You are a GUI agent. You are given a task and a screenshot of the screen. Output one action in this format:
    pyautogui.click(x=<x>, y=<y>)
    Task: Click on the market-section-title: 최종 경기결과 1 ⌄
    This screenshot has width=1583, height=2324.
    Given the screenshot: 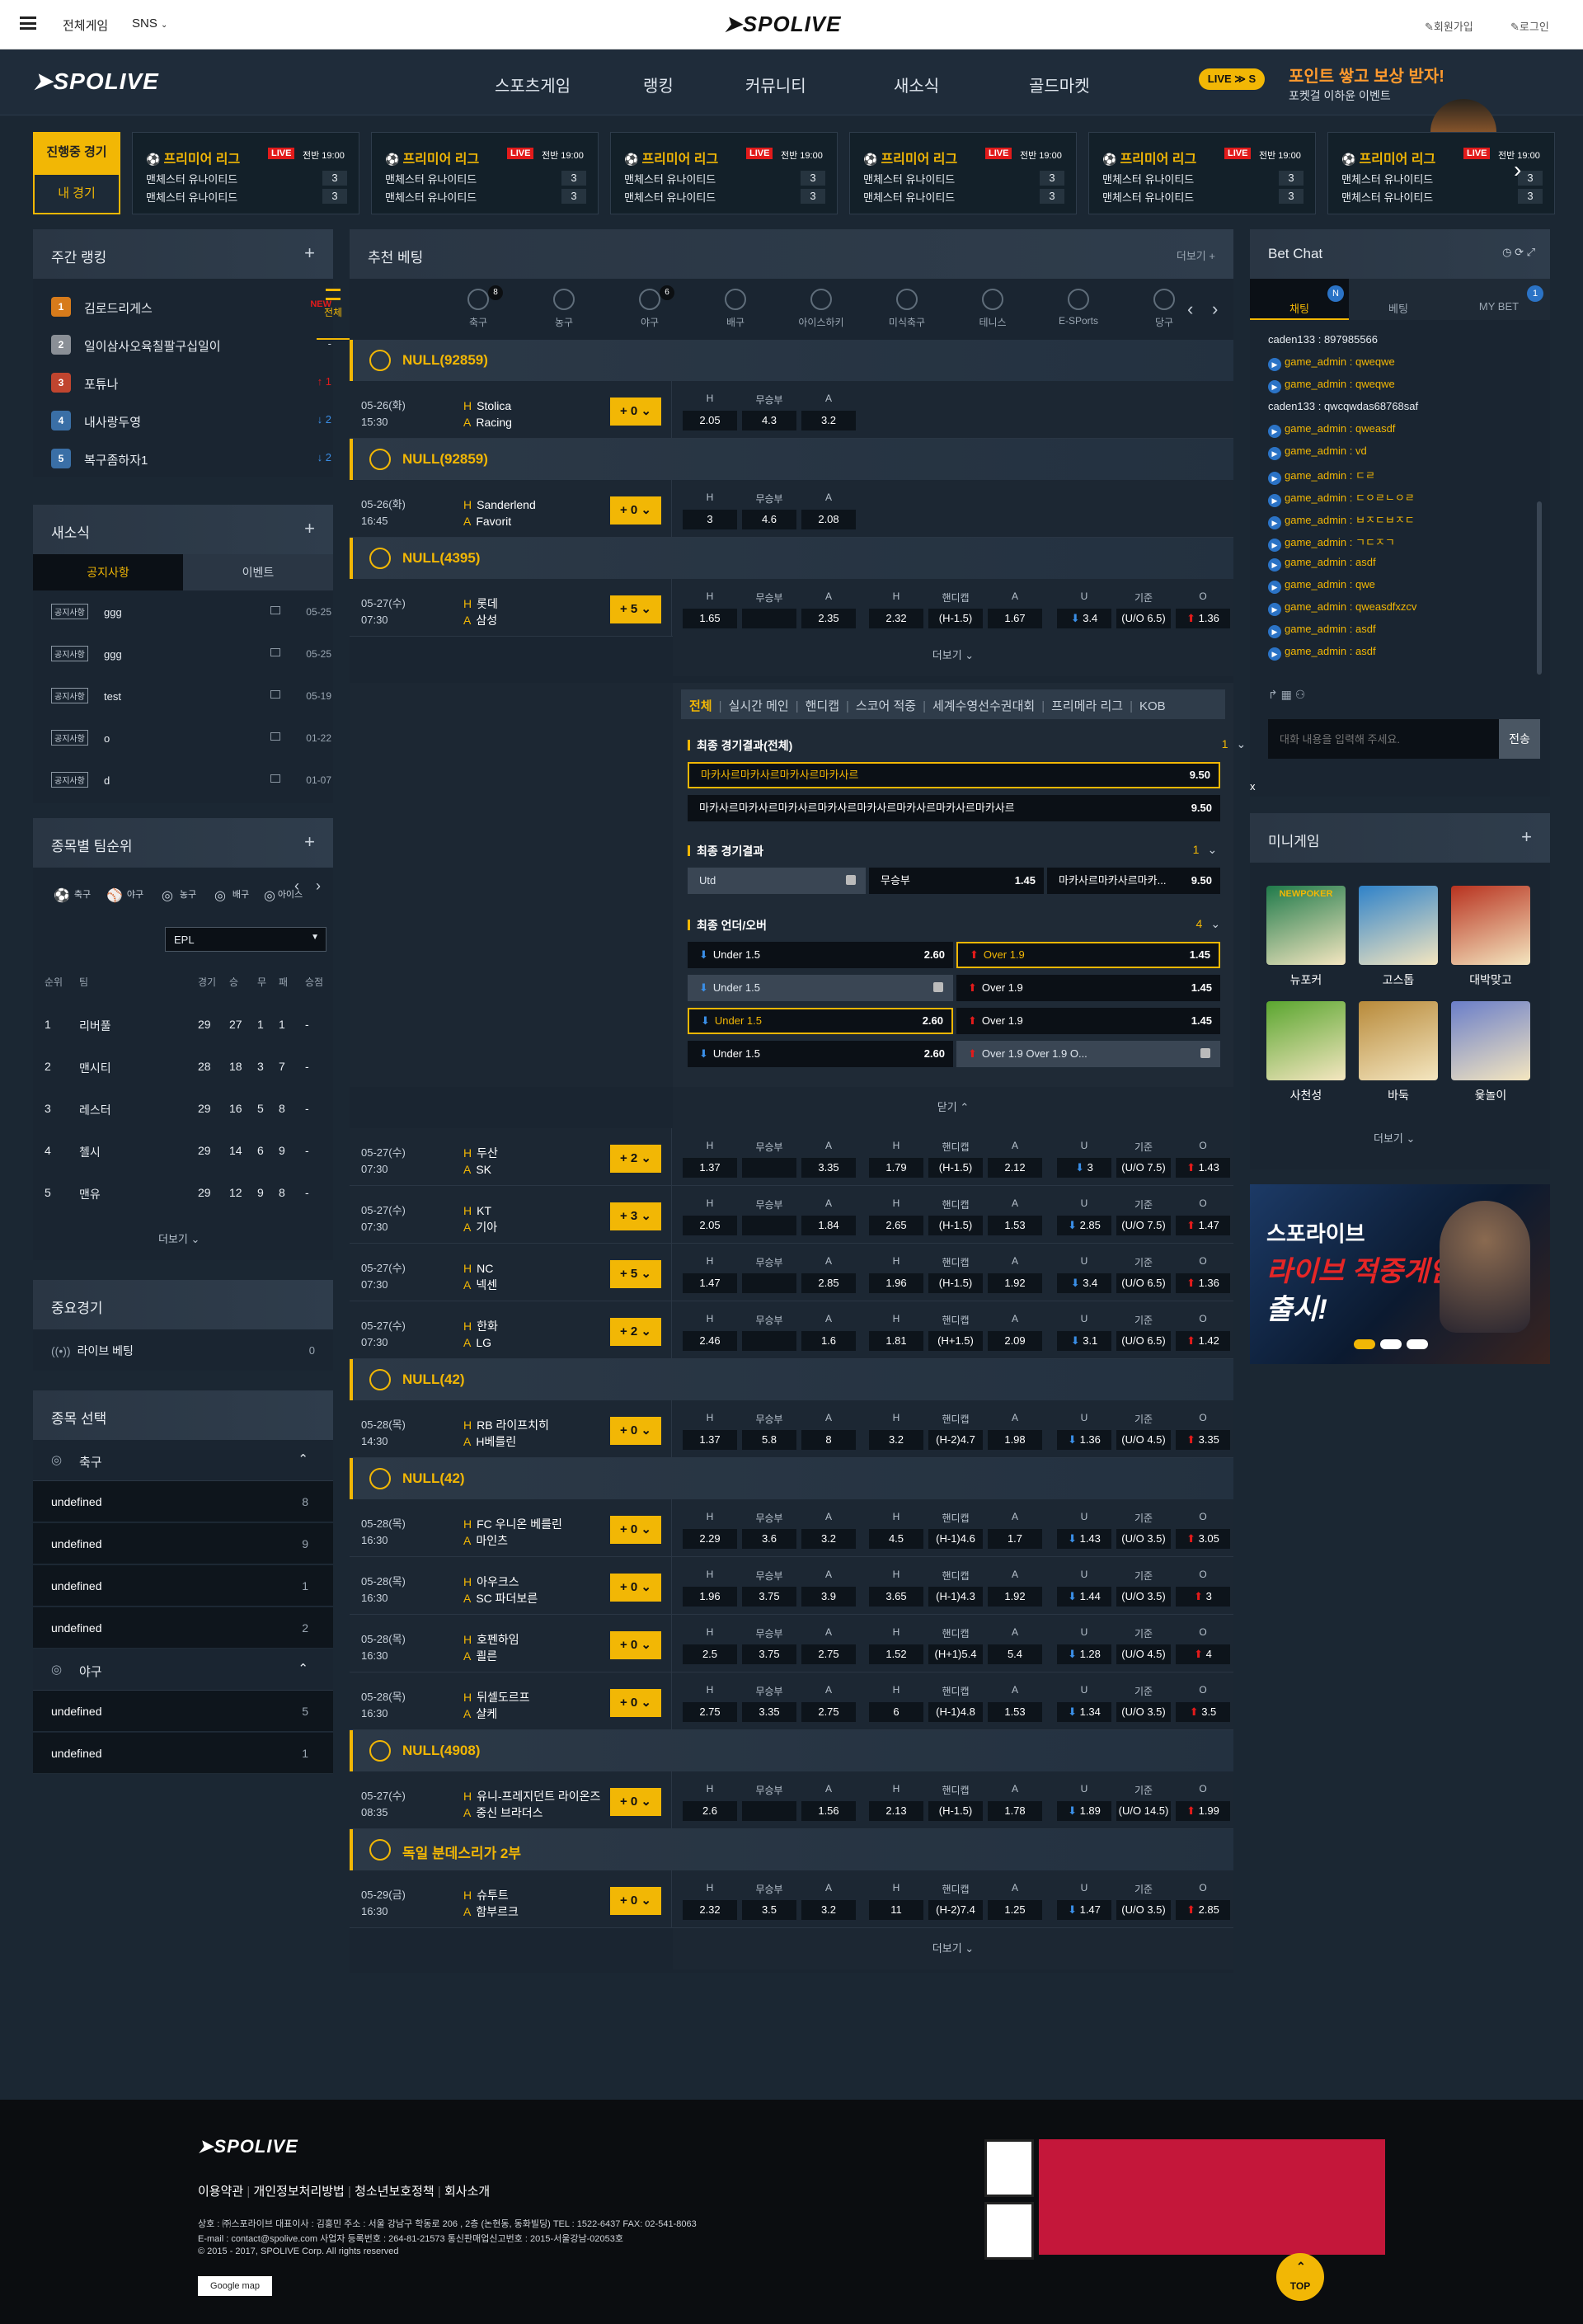 What is the action you would take?
    pyautogui.click(x=952, y=851)
    